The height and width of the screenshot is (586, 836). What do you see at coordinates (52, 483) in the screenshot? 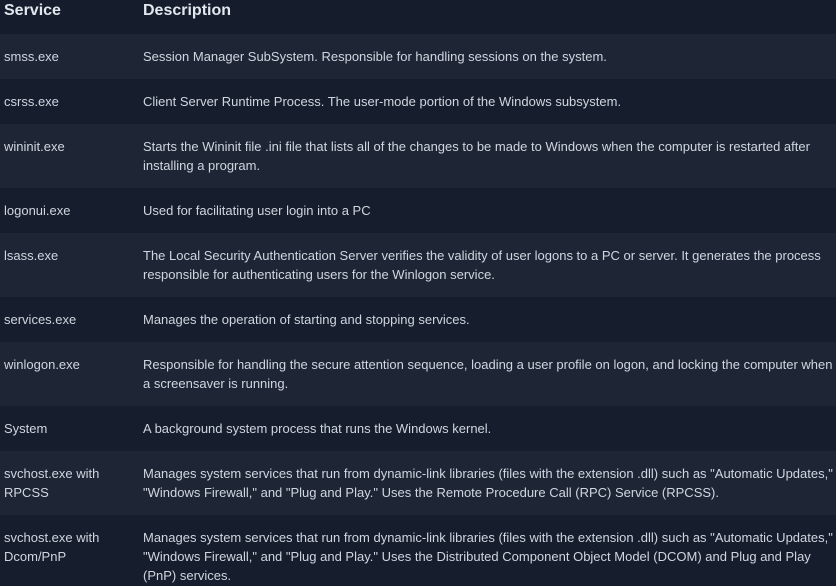
I see `service-cell: svchost.exe with RPCSS` at bounding box center [52, 483].